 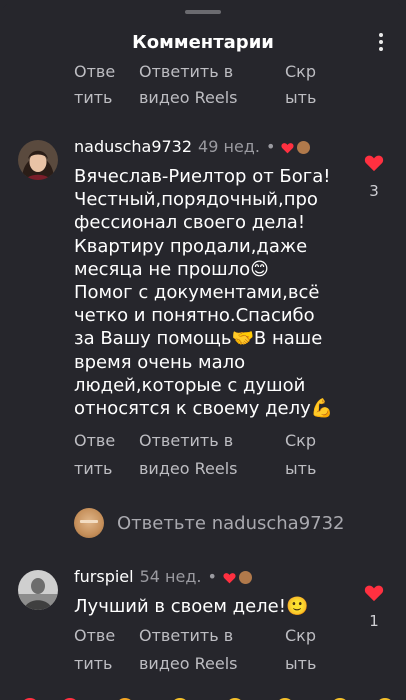 I want to click on page-title: Комментарии, so click(x=203, y=42).